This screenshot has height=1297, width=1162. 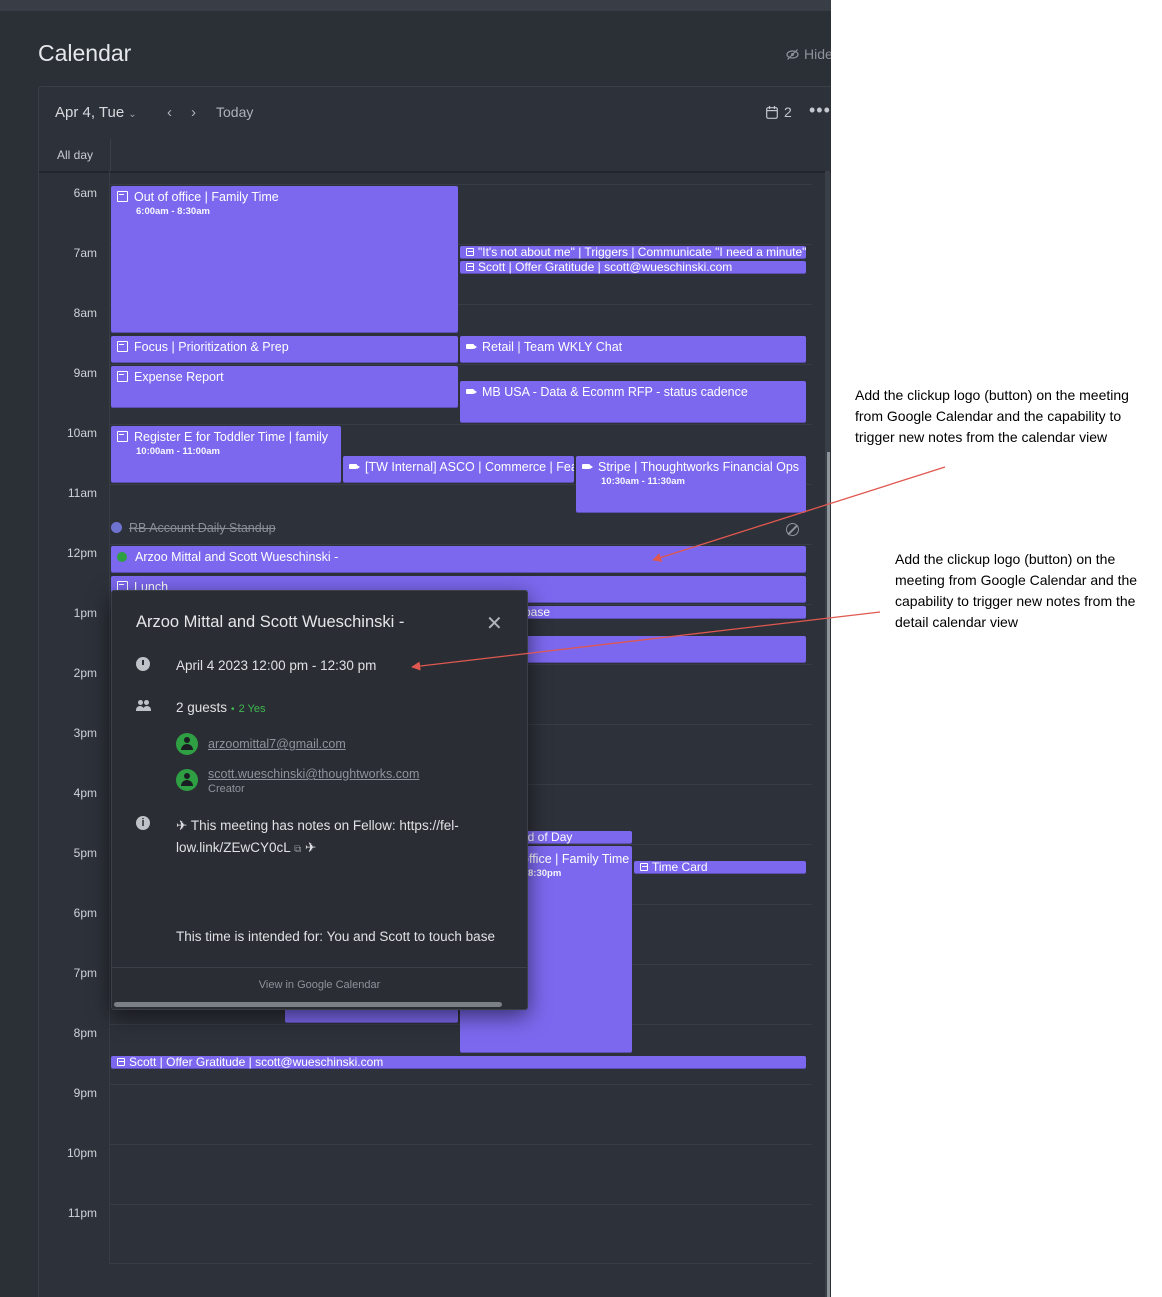 I want to click on event-time: 10:00am - 11:00am, so click(x=178, y=451).